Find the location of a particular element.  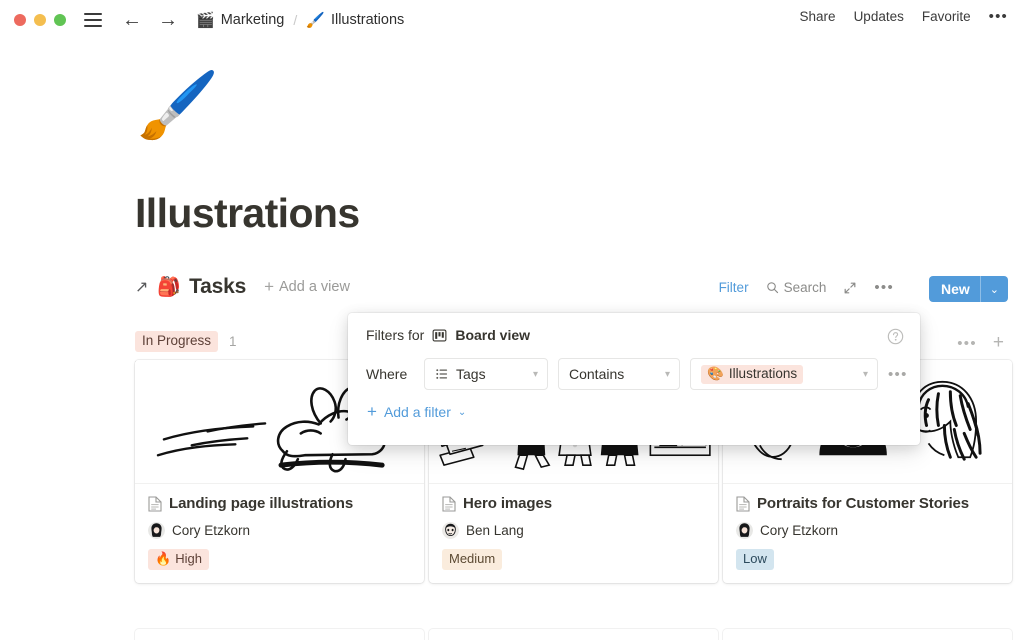

filter-value-select: 🎨 Illustrations ▾ is located at coordinates (784, 374).